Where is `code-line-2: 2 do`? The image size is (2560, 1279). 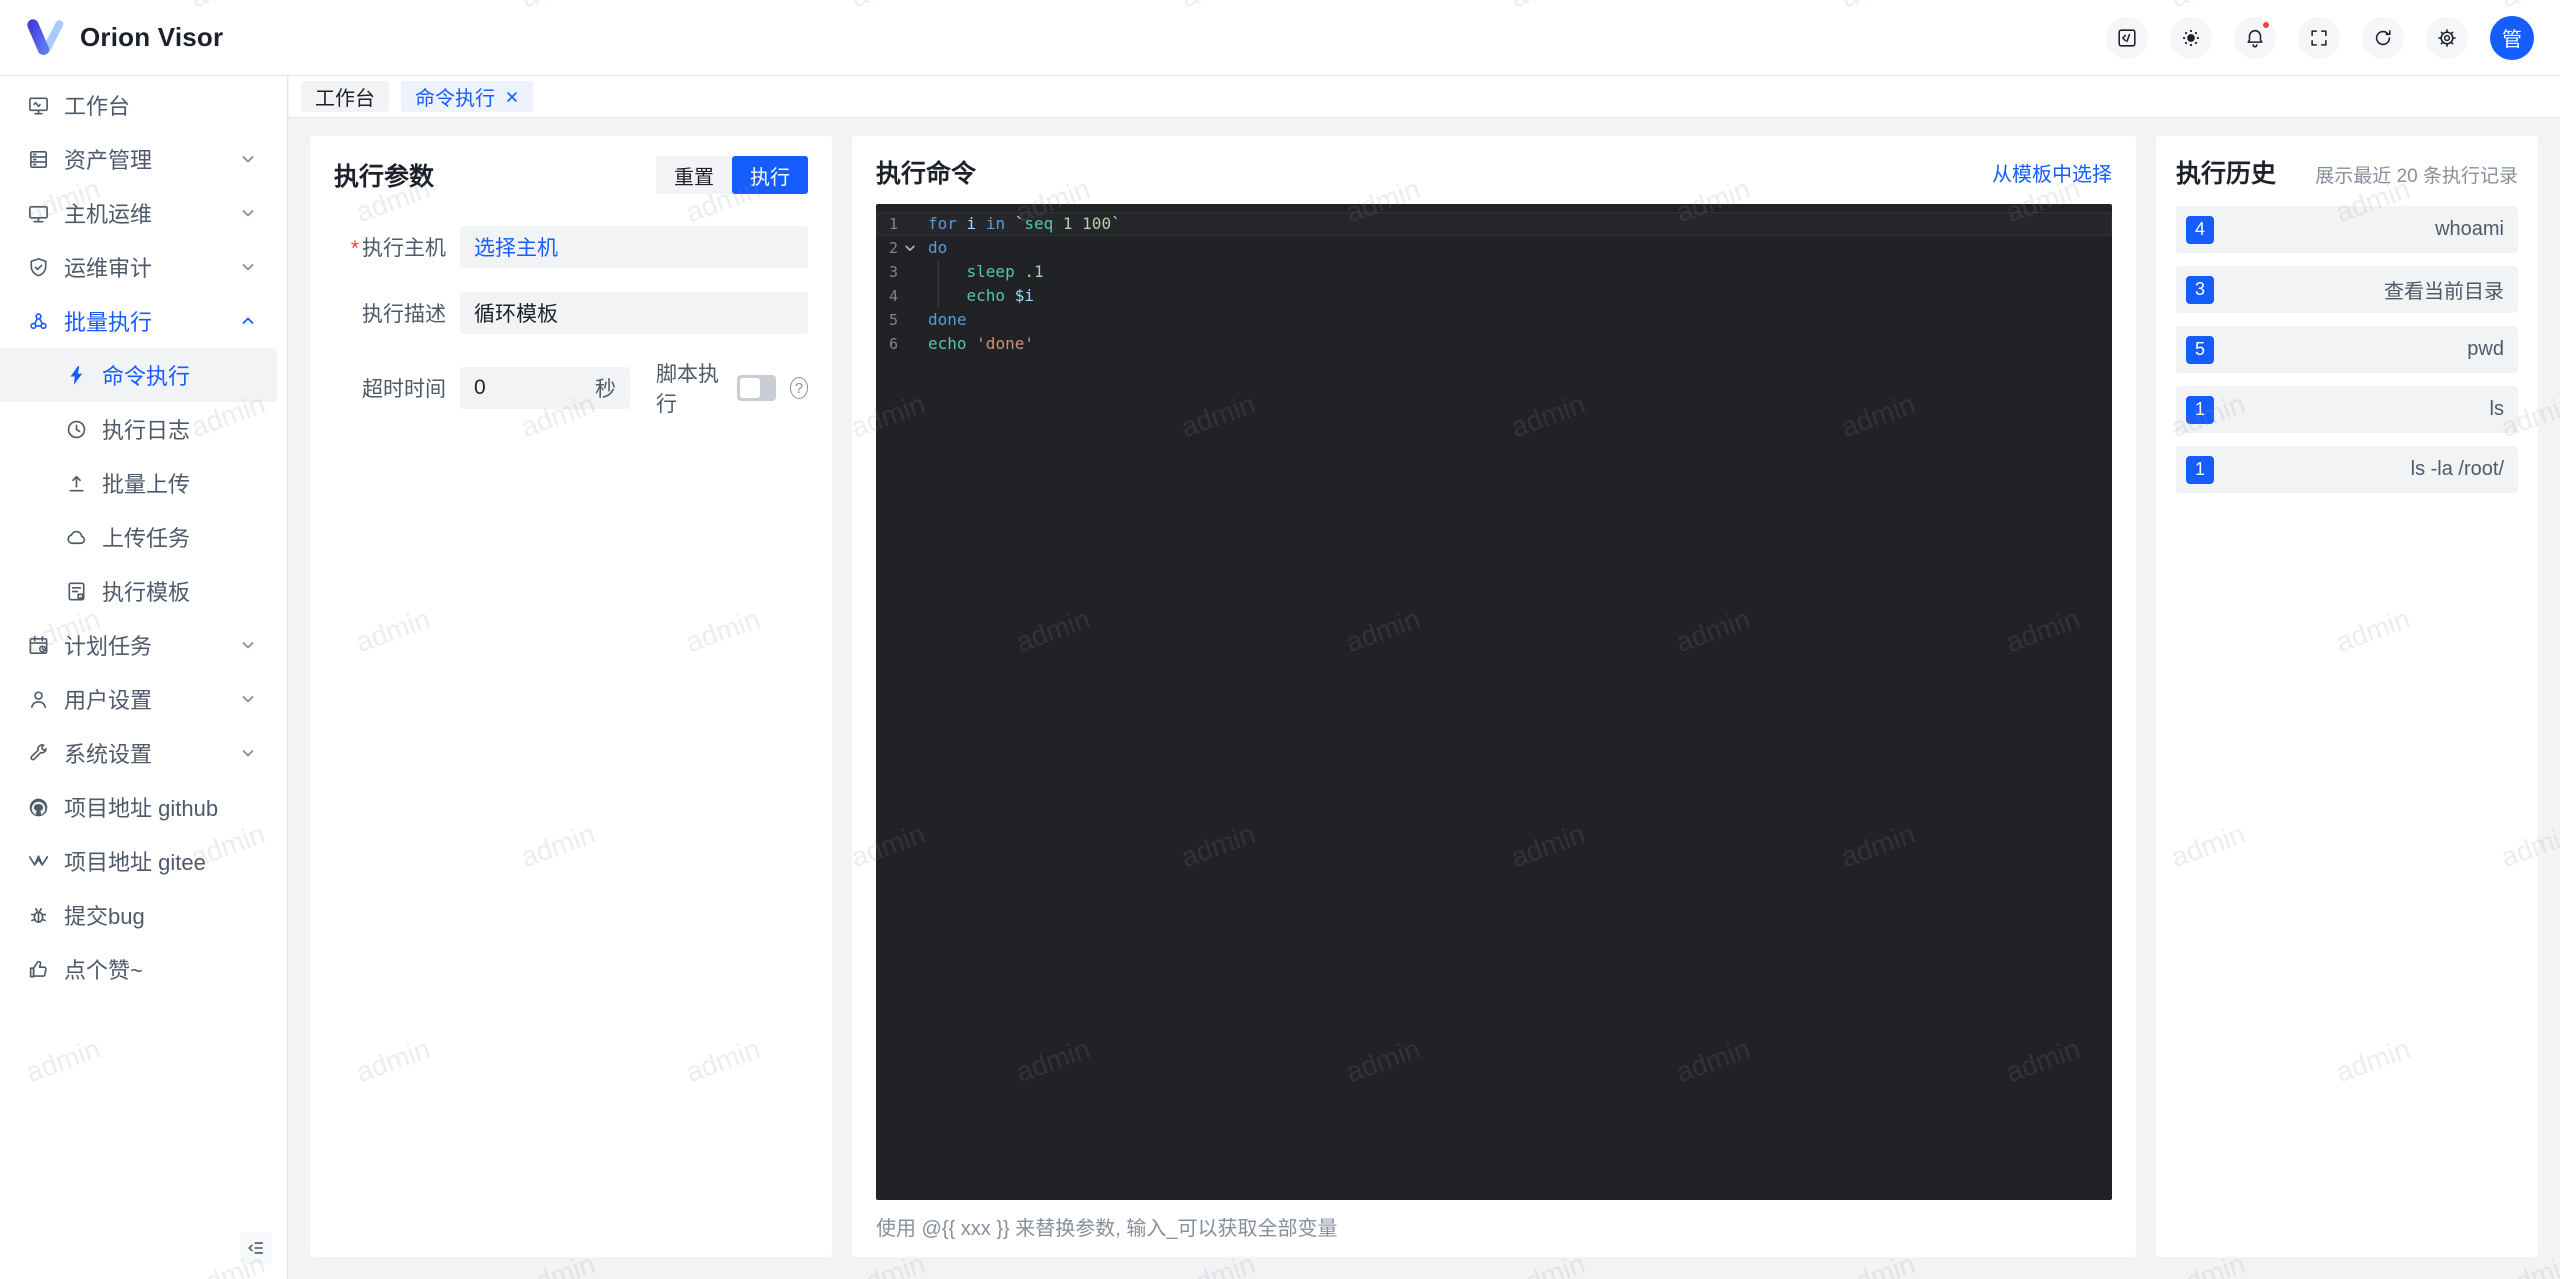
code-line-2: 2 do is located at coordinates (1494, 248).